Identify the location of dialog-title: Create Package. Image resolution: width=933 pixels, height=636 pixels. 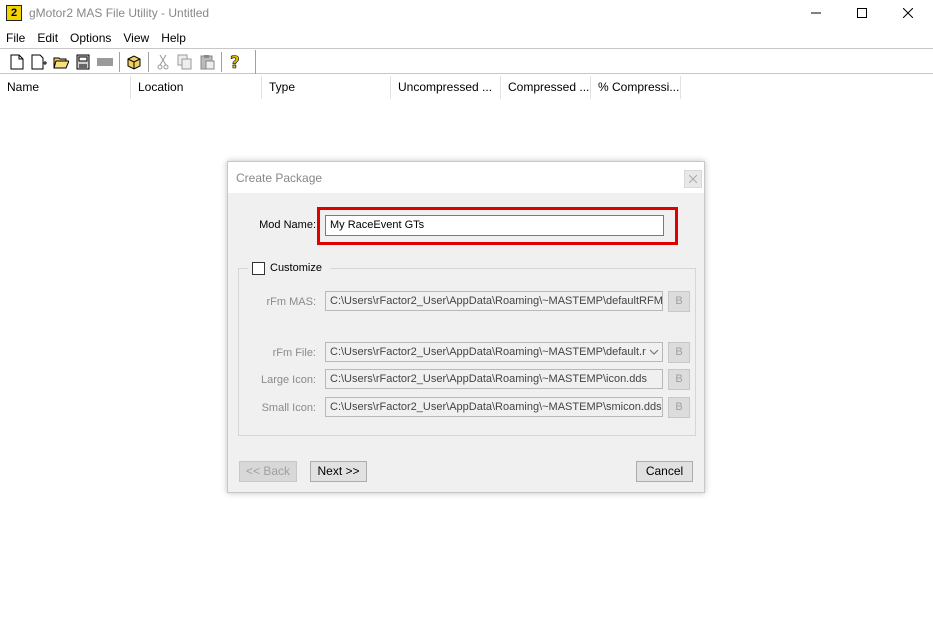
(279, 178).